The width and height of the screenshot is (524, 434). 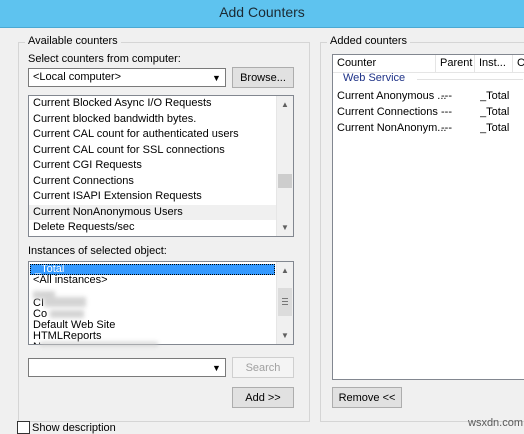 What do you see at coordinates (284, 166) in the screenshot?
I see `counters-scrollbar: ▲ ▼` at bounding box center [284, 166].